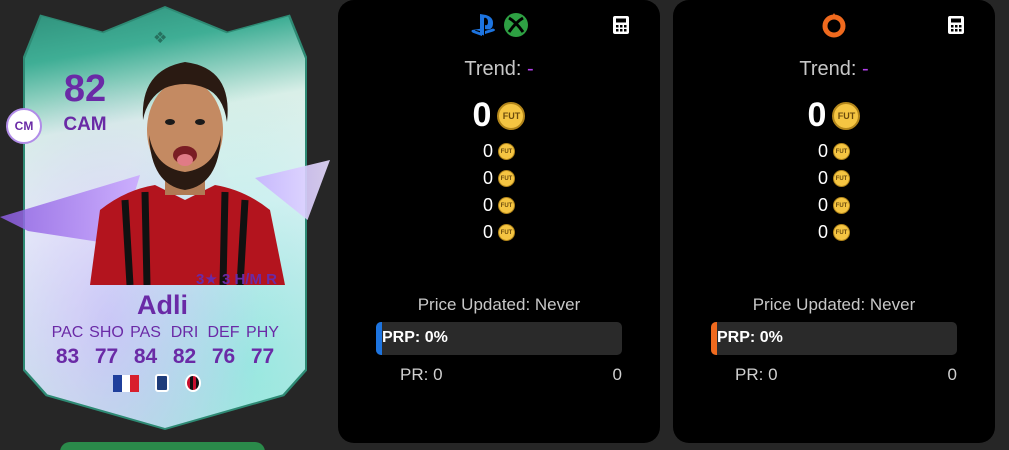 The height and width of the screenshot is (450, 1009). What do you see at coordinates (106, 356) in the screenshot?
I see `stat-value-sho: 77` at bounding box center [106, 356].